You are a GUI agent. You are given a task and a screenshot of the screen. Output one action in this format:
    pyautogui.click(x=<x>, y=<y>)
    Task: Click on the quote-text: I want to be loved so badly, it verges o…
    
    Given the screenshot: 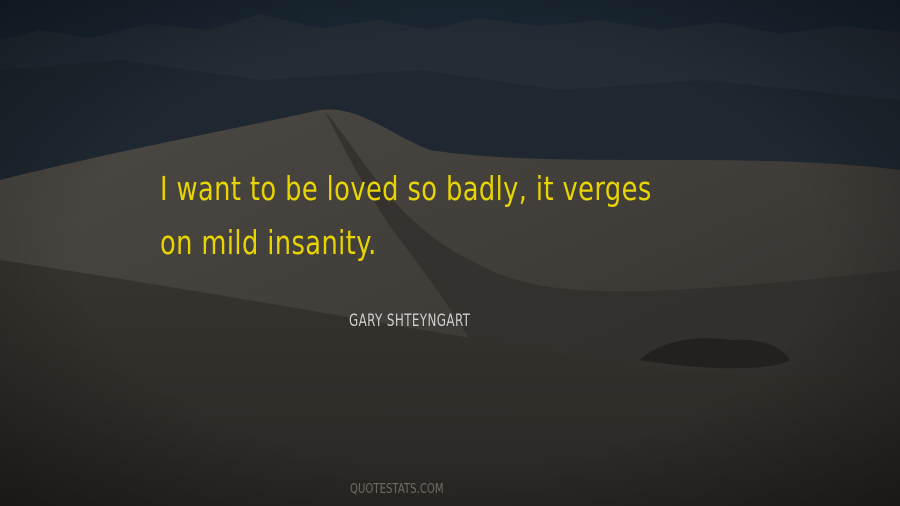 What is the action you would take?
    pyautogui.click(x=470, y=216)
    